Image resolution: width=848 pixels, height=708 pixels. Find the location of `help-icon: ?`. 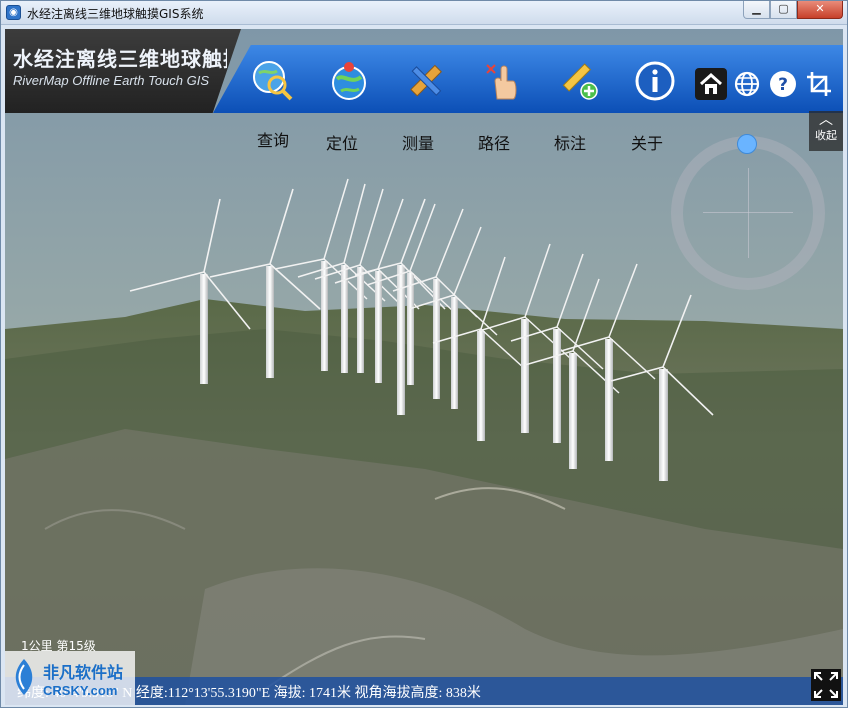

help-icon: ? is located at coordinates (783, 84).